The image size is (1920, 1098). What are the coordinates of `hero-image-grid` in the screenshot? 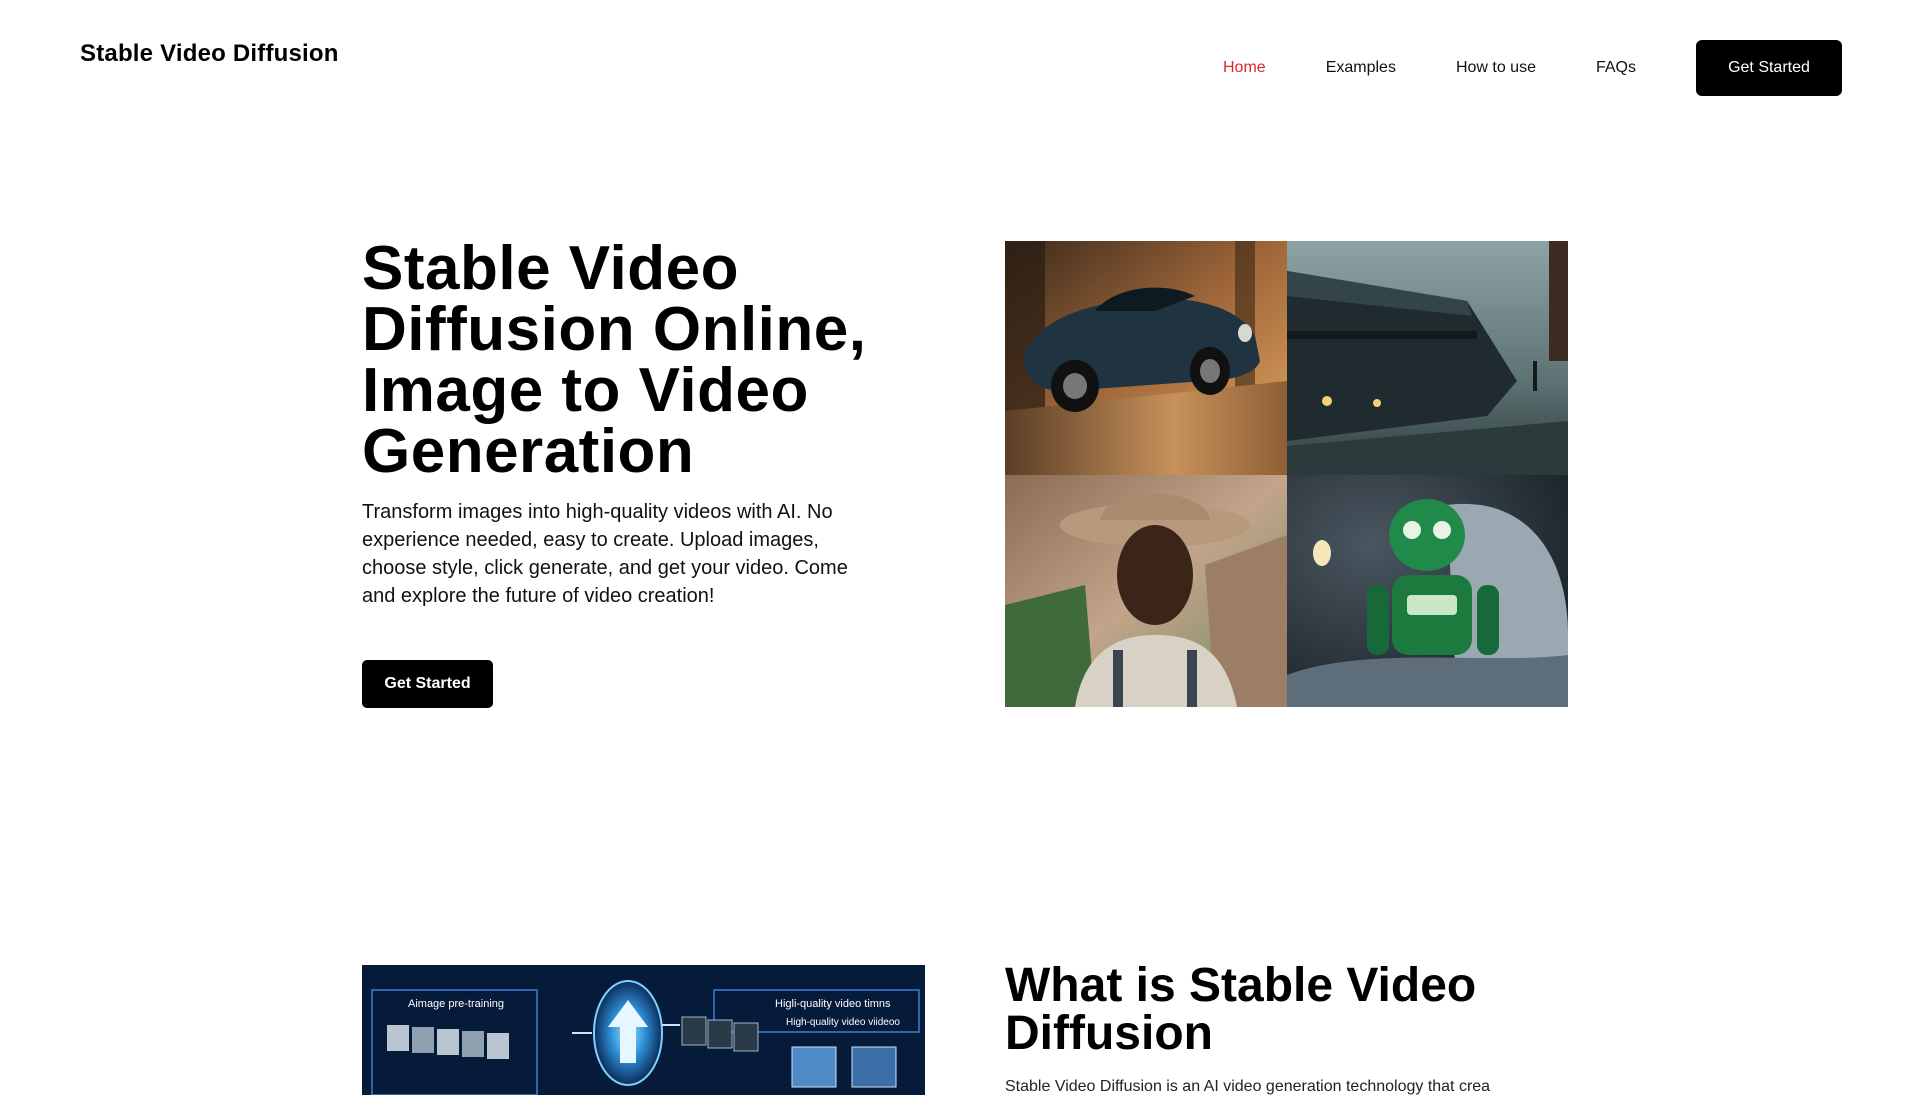 It's located at (1286, 474).